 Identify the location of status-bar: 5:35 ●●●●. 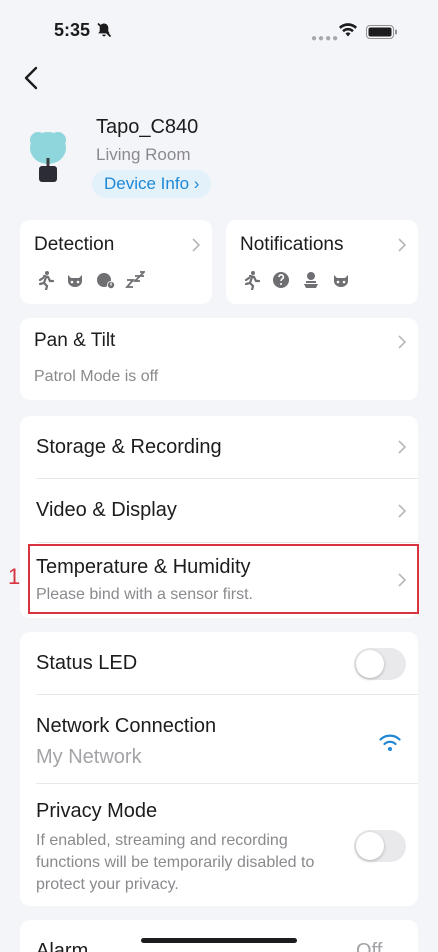
(219, 30).